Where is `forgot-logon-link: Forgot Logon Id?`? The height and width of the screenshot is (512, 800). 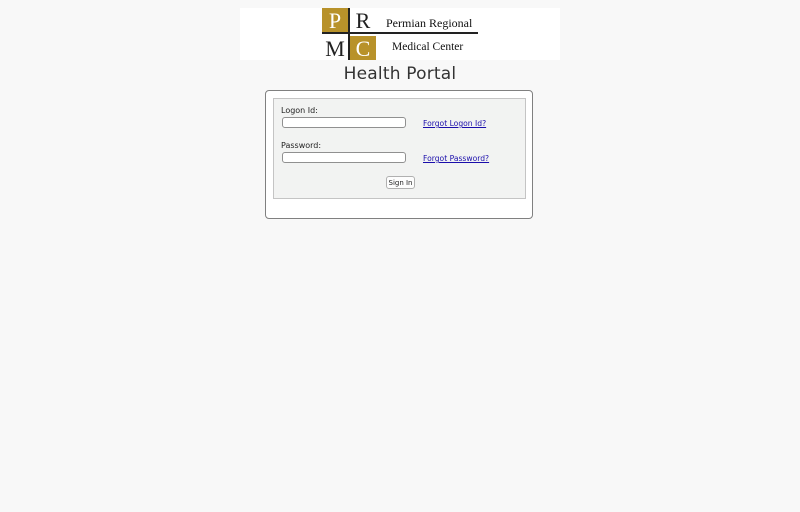
forgot-logon-link: Forgot Logon Id? is located at coordinates (454, 123).